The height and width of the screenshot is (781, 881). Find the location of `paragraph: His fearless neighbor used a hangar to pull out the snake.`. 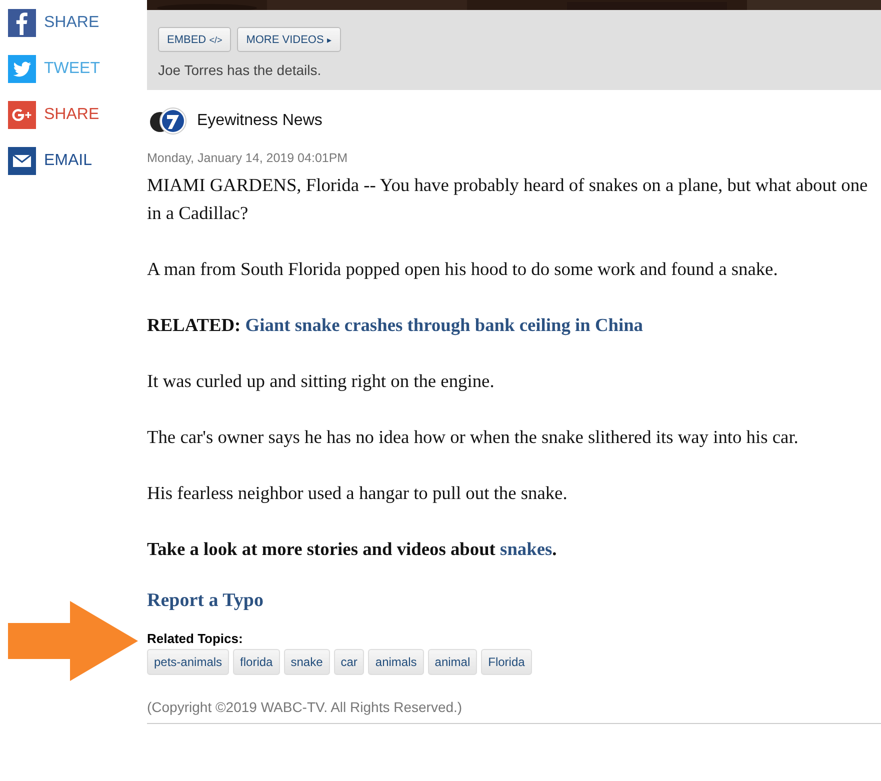

paragraph: His fearless neighbor used a hangar to pull out the snake. is located at coordinates (357, 493).